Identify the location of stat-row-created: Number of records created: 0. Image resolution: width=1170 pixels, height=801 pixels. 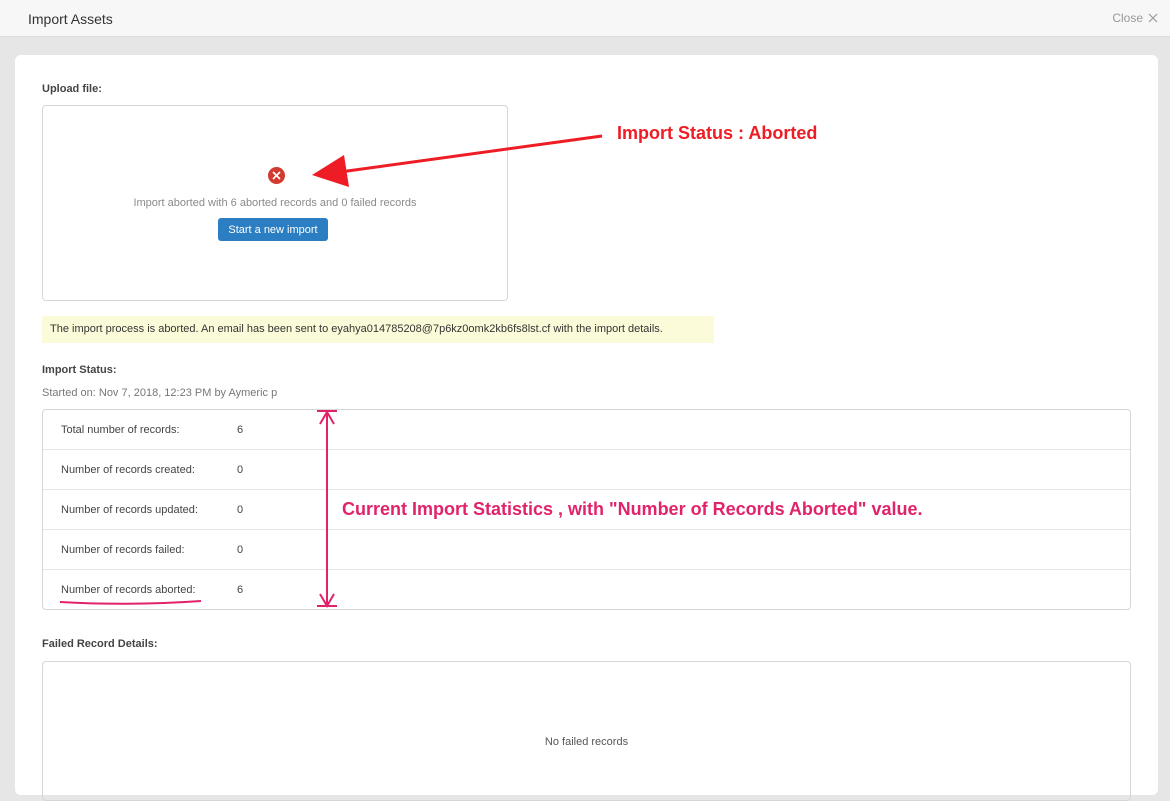
(586, 470).